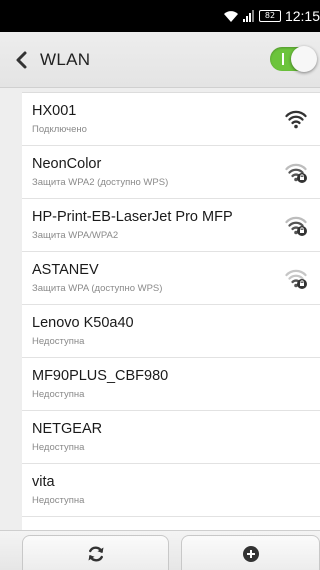 Image resolution: width=320 pixels, height=570 pixels. I want to click on network-name: HP-Print-EB-LaserJet Pro MFP, so click(132, 217).